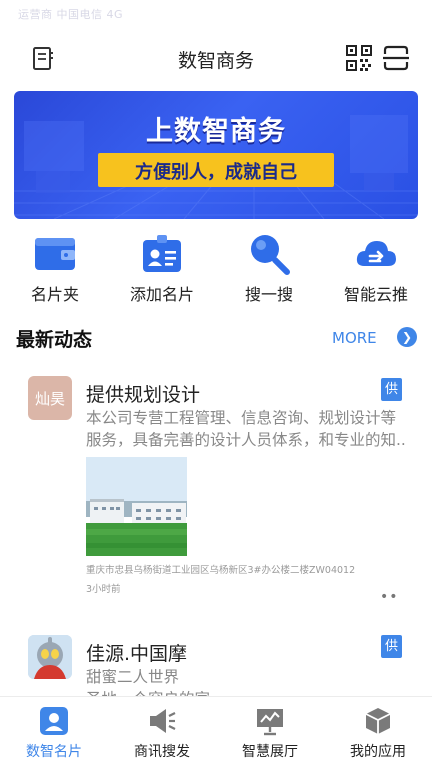 The height and width of the screenshot is (768, 432). What do you see at coordinates (270, 752) in the screenshot?
I see `tab-label: 智慧展厅` at bounding box center [270, 752].